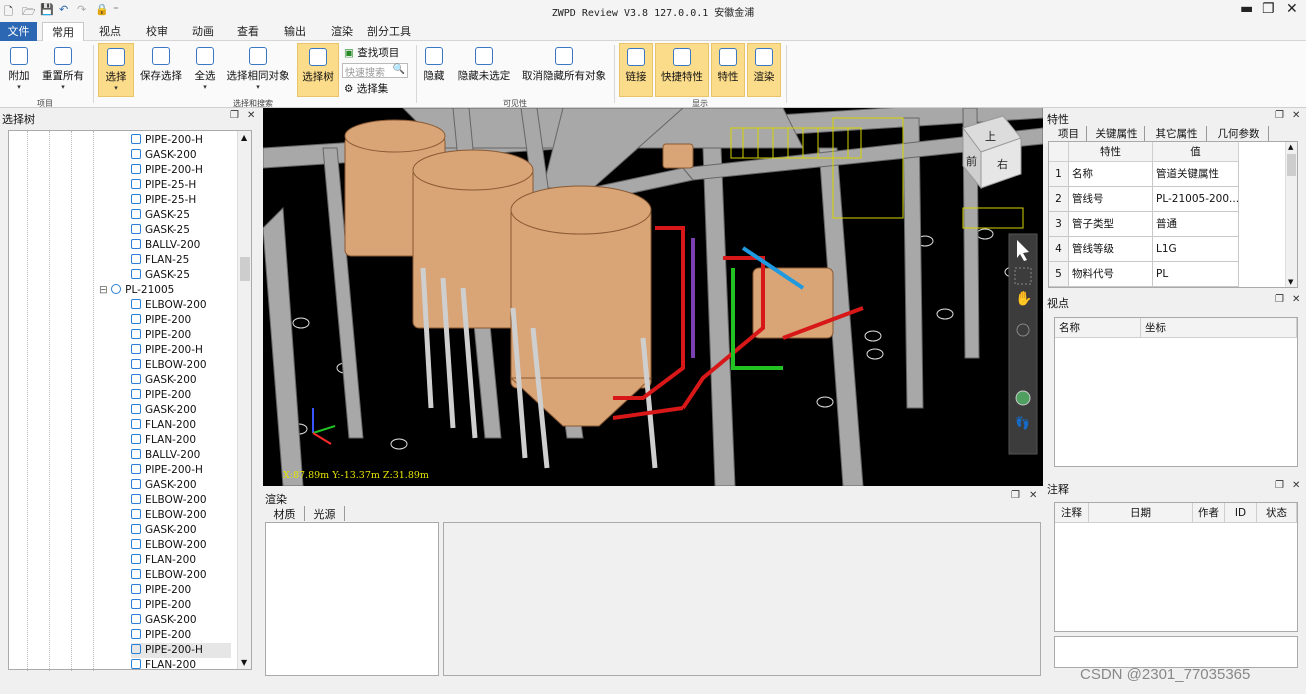 This screenshot has height=694, width=1306. Describe the element at coordinates (161, 70) in the screenshot. I see `save-selection-button: 保存选择` at that location.